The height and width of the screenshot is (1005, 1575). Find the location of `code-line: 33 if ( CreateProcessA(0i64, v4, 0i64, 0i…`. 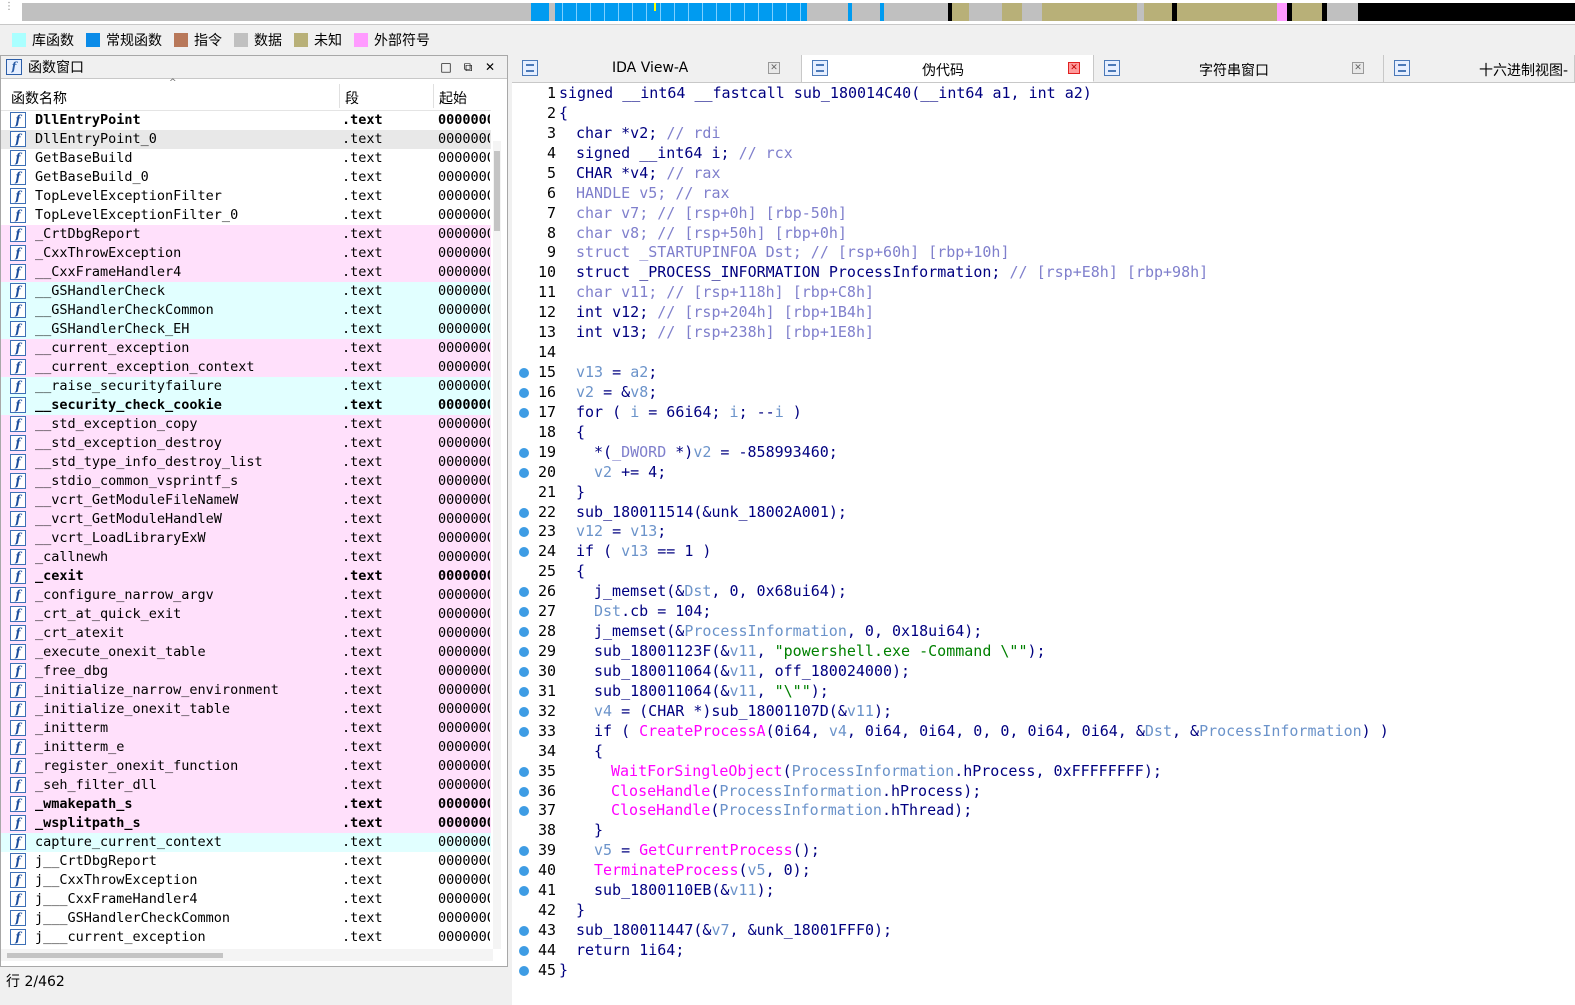

code-line: 33 if ( CreateProcessA(0i64, v4, 0i64, 0i… is located at coordinates (1043, 732).